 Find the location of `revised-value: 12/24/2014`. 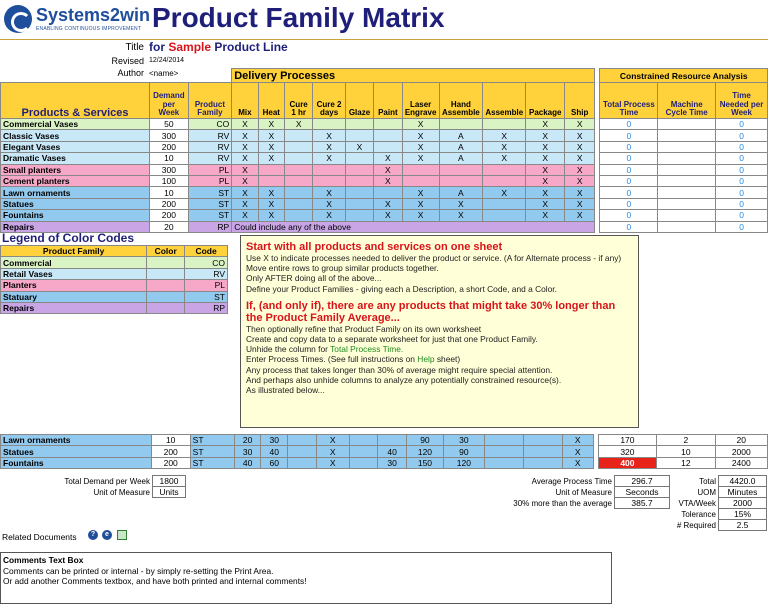

revised-value: 12/24/2014 is located at coordinates (166, 60).